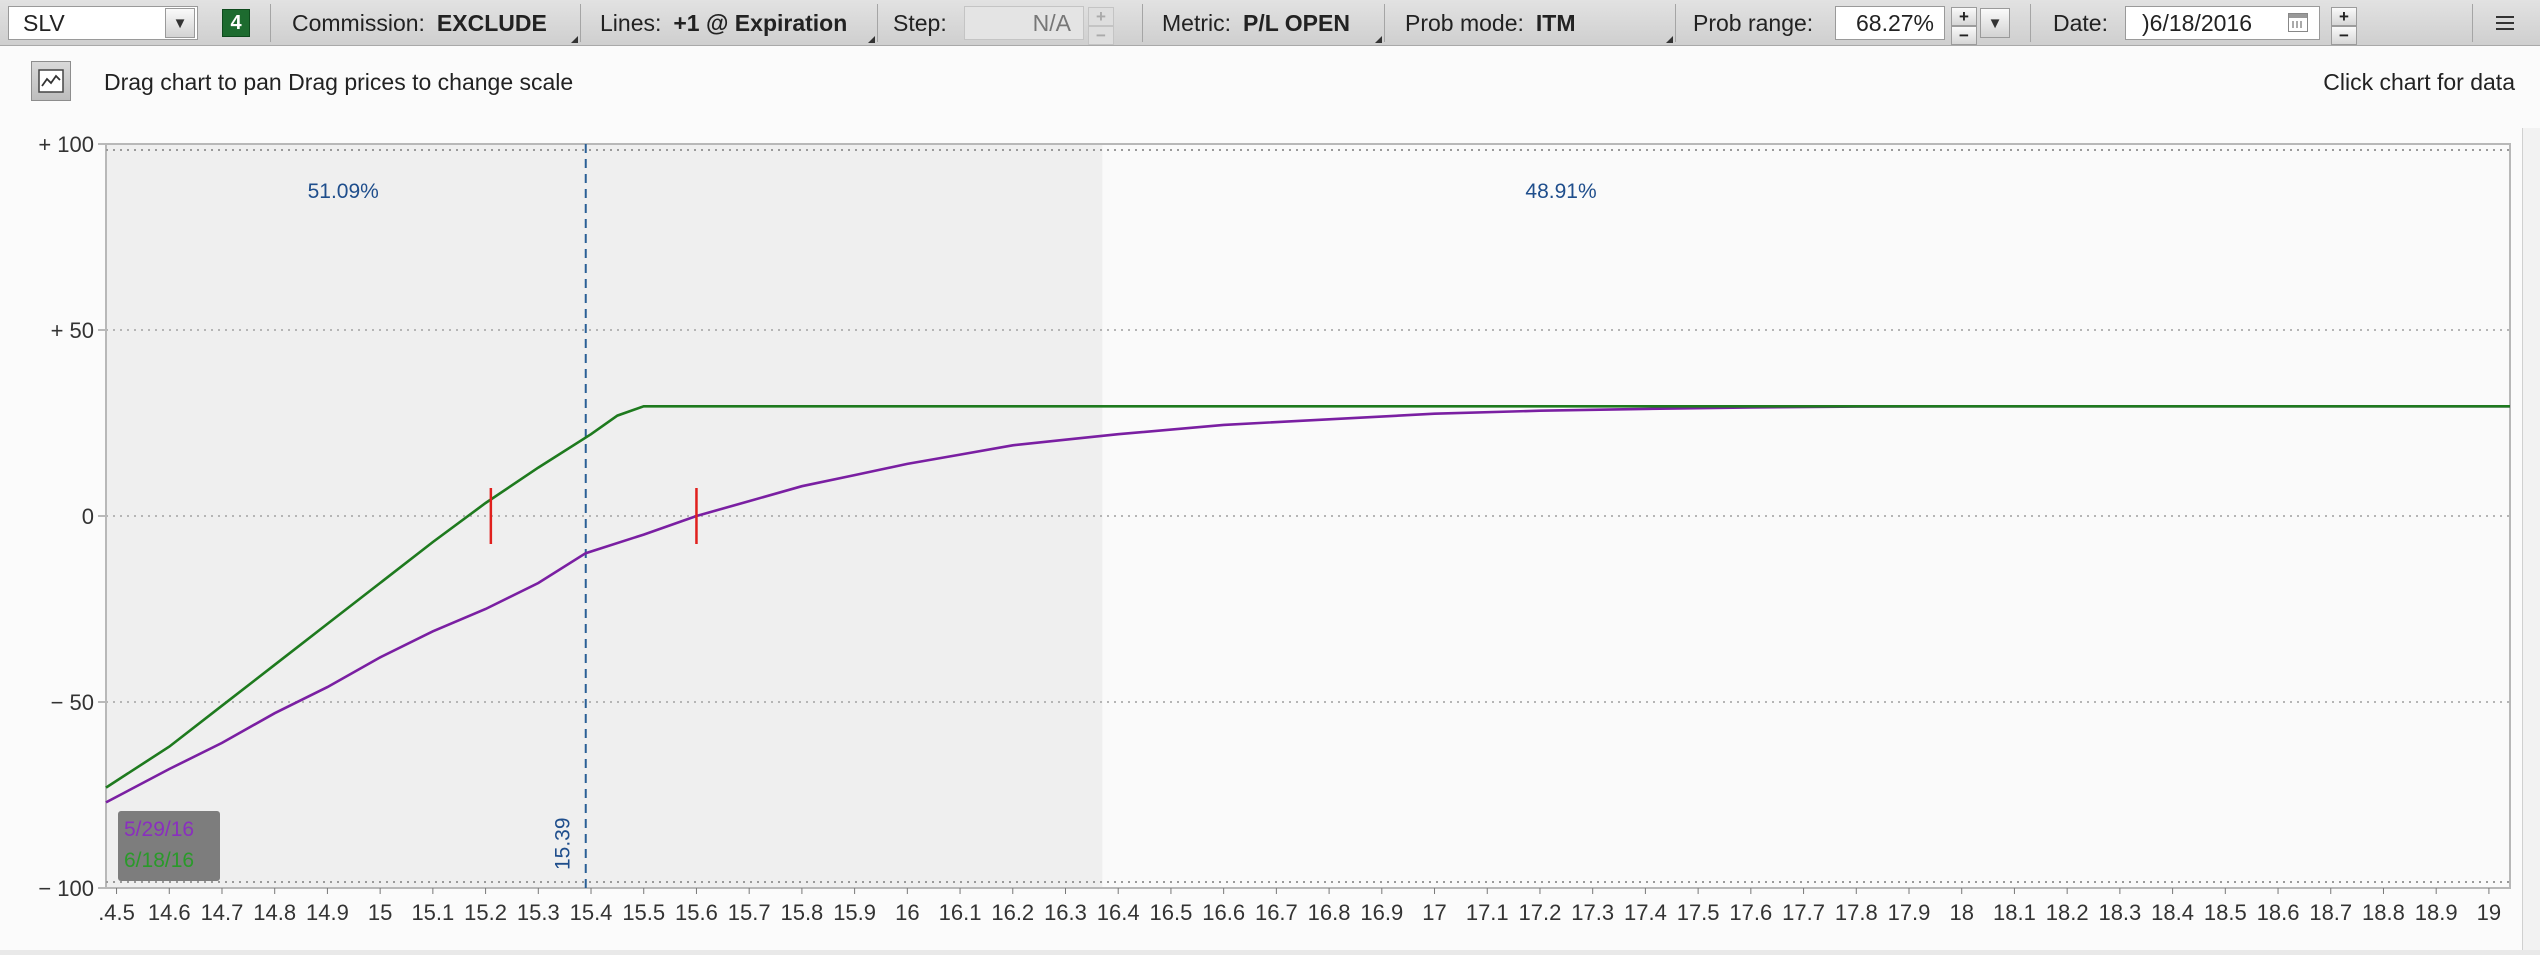 The image size is (2540, 955). I want to click on x-tick-label: 16.6, so click(1223, 912).